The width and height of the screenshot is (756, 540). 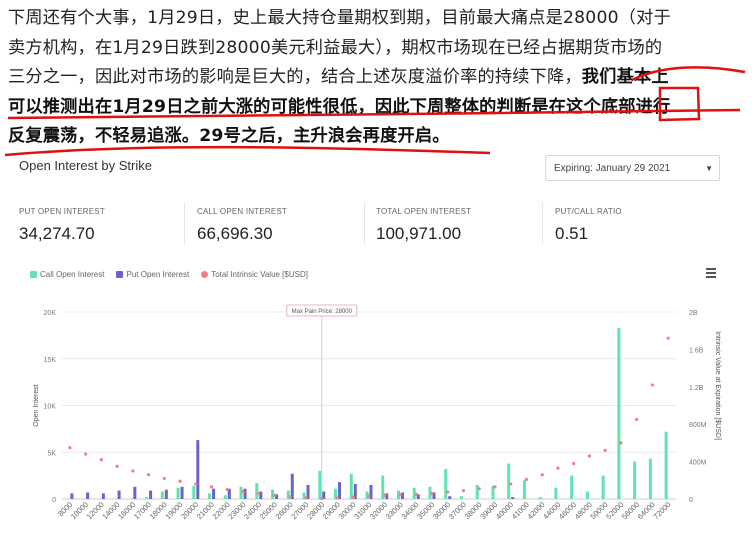 What do you see at coordinates (259, 274) in the screenshot?
I see `legend-label: Total Intrinsic Value [$USD]` at bounding box center [259, 274].